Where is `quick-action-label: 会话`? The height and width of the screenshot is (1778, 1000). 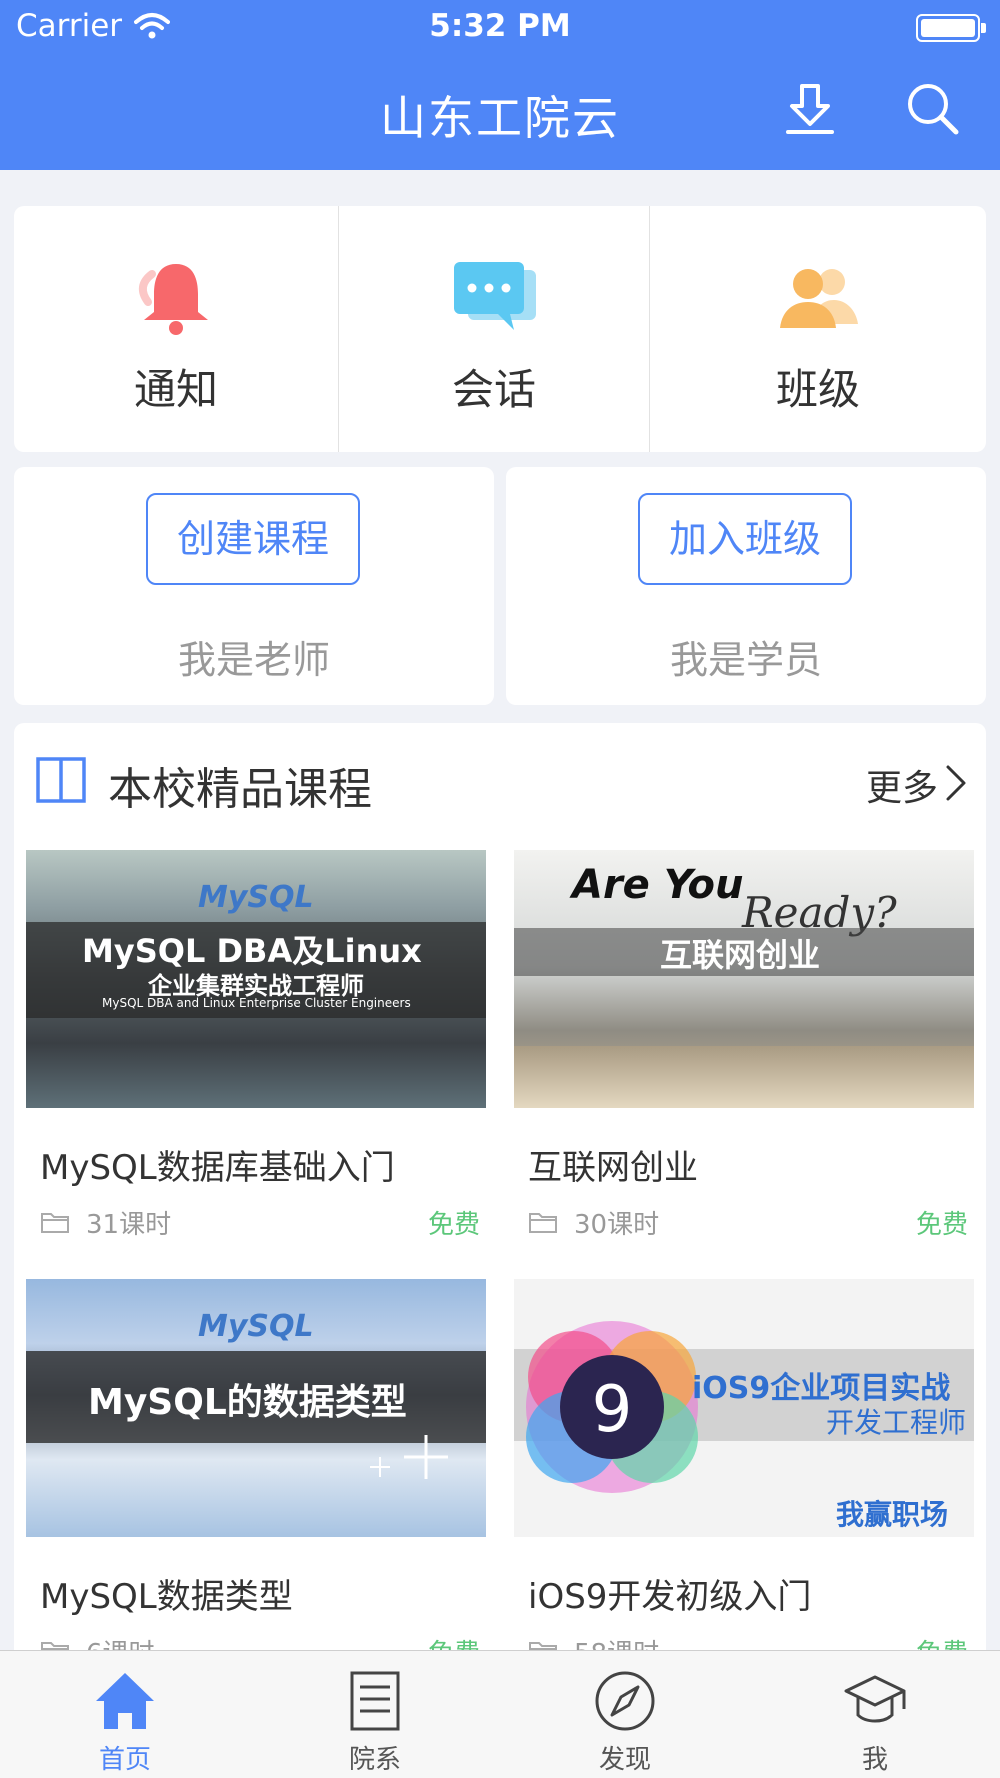
quick-action-label: 会话 is located at coordinates (493, 389).